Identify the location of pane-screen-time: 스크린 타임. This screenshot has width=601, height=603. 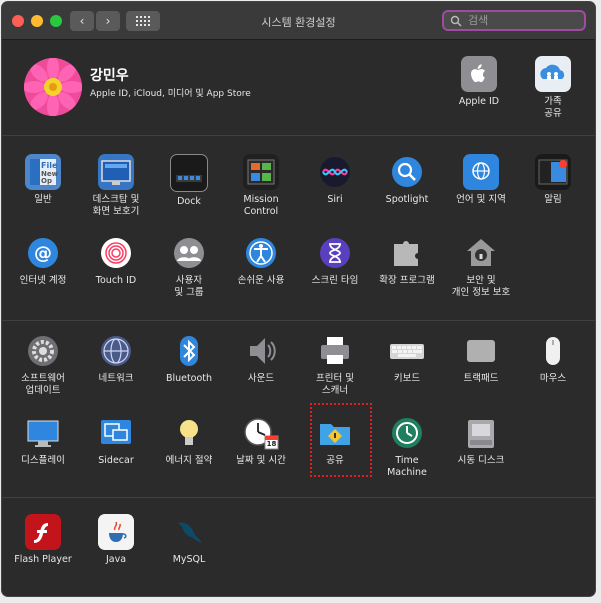
(335, 261).